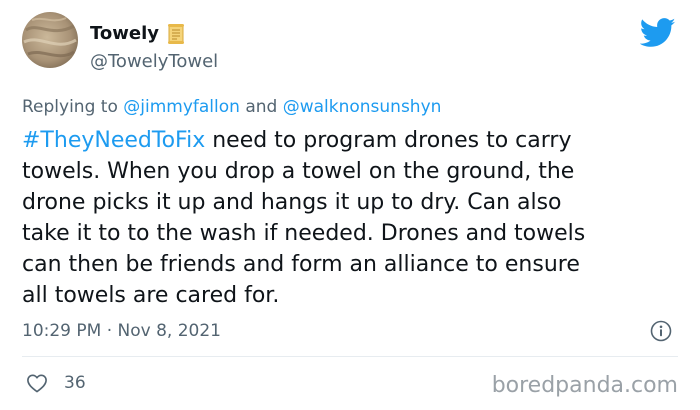  I want to click on tweet-timestamp: 10:29 PM · Nov 8, 2021, so click(121, 331).